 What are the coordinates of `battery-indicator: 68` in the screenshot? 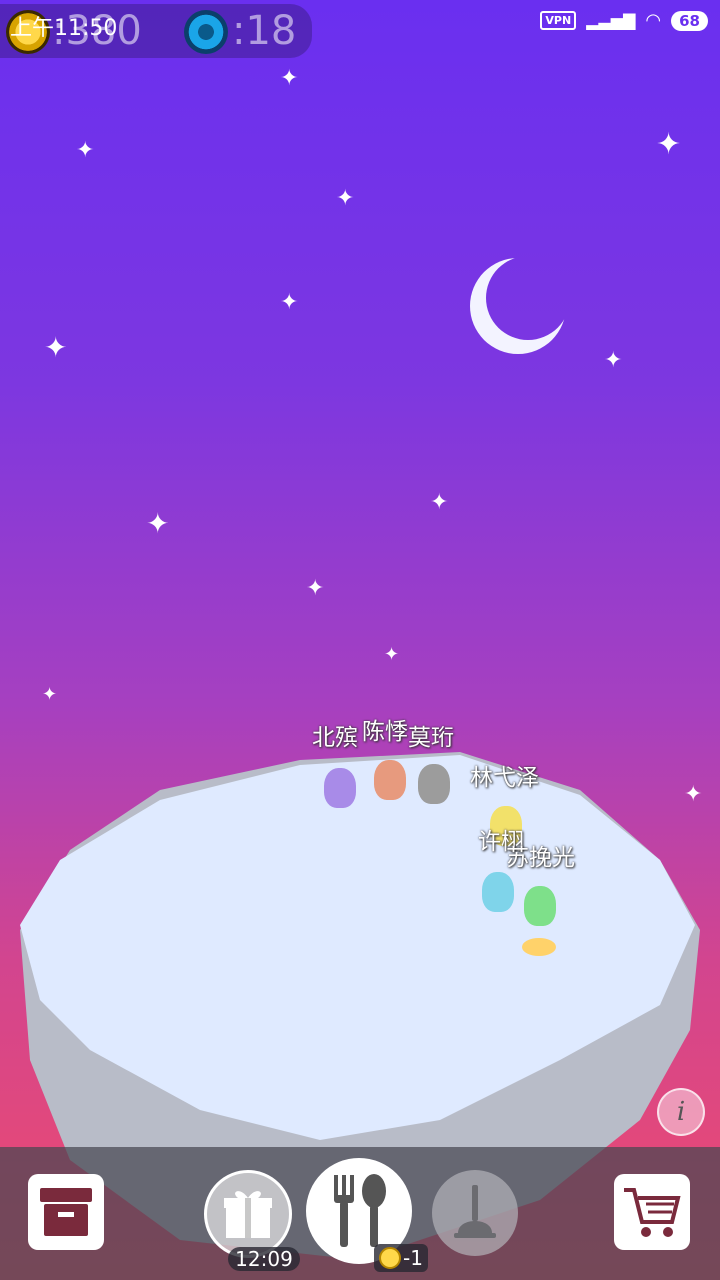 It's located at (689, 20).